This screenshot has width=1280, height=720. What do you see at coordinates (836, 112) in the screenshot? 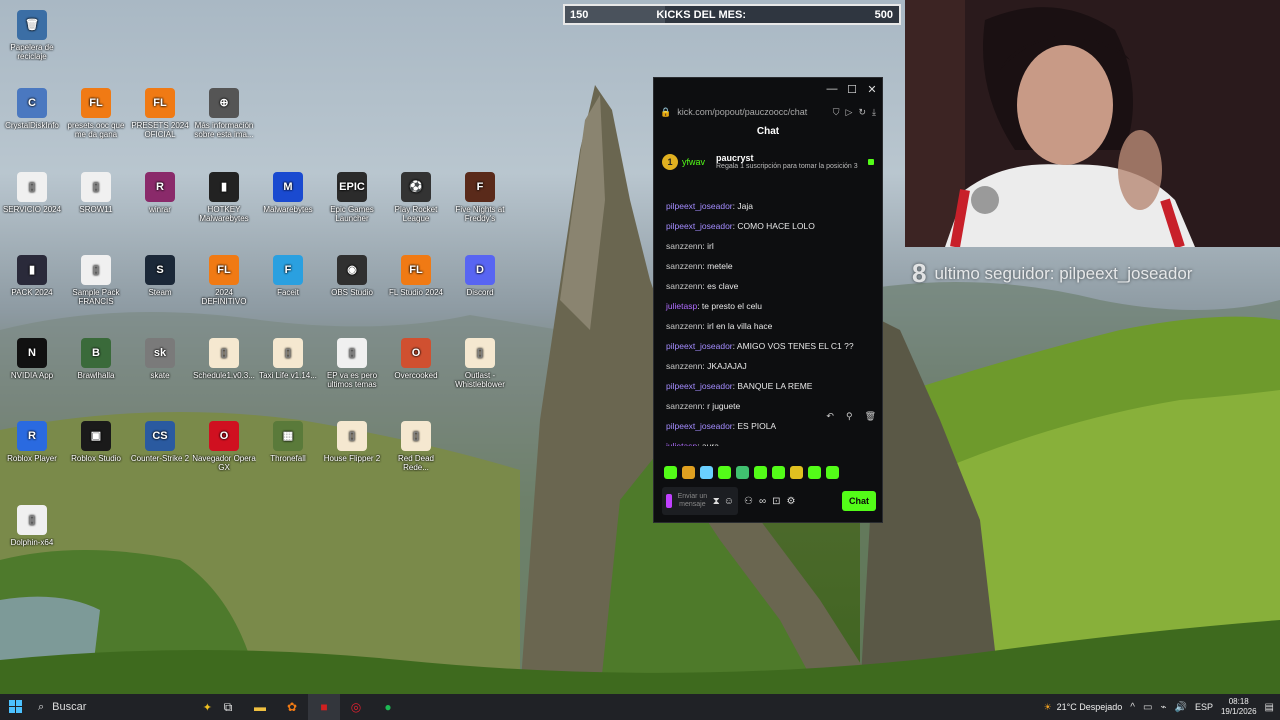
I see `shield-icon: ⛉` at bounding box center [836, 112].